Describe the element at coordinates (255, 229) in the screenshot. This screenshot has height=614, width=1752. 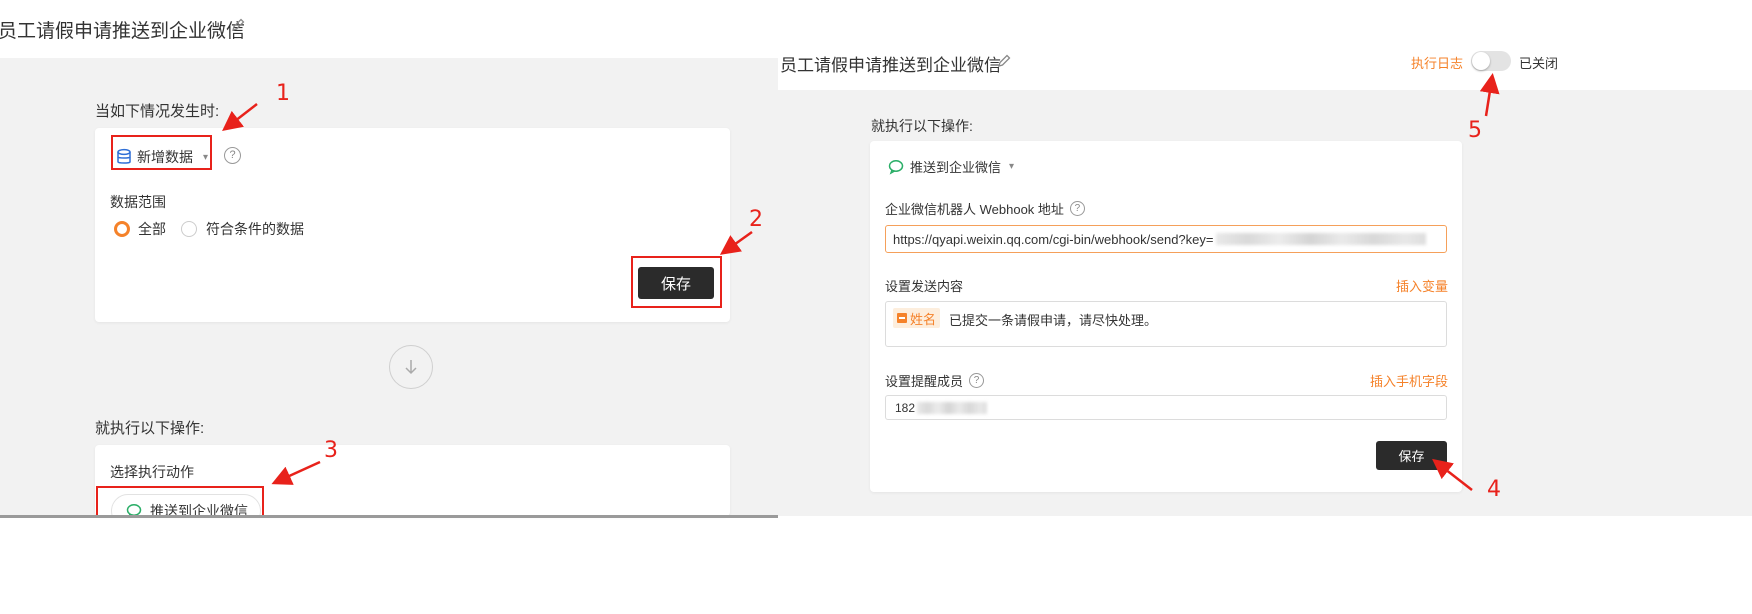
I see `range-option-filtered-label: 符合条件的数据` at that location.